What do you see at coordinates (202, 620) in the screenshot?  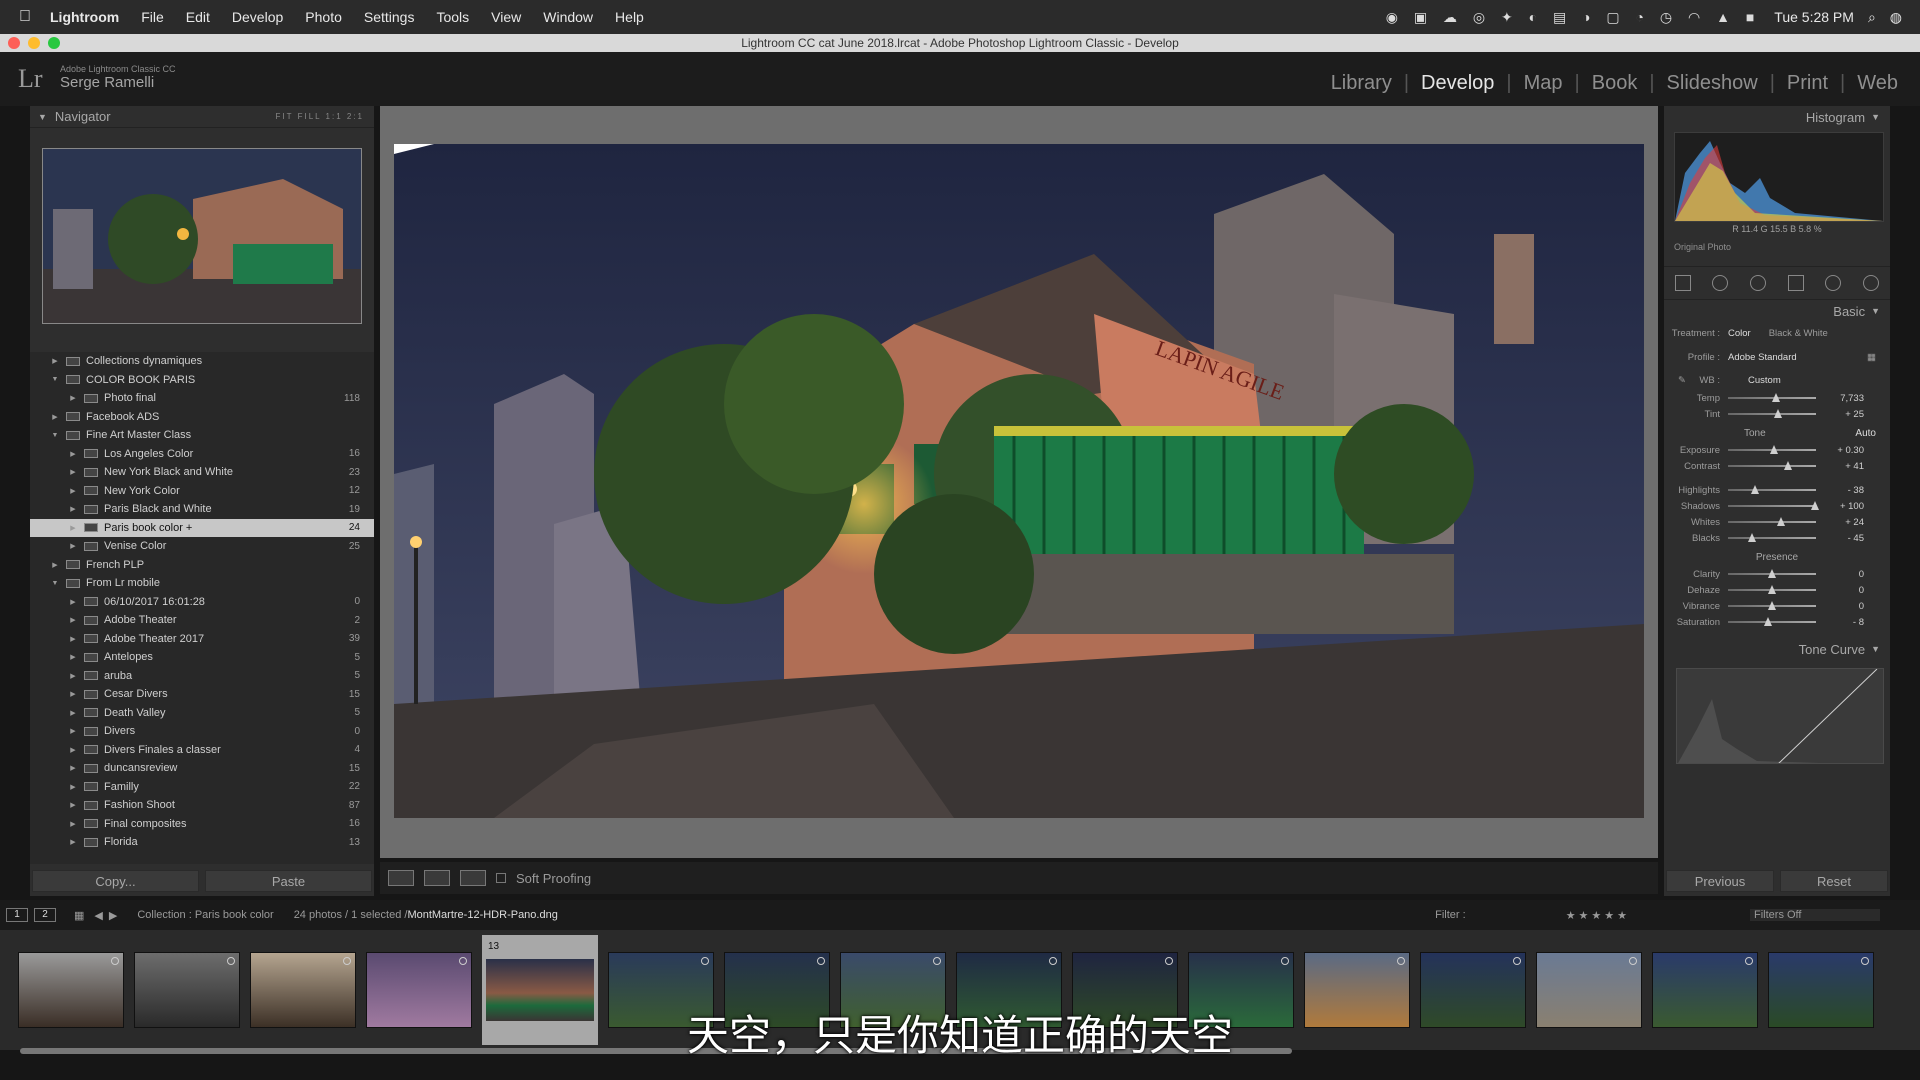 I see `collection-row: ▶ Adobe Theater 2` at bounding box center [202, 620].